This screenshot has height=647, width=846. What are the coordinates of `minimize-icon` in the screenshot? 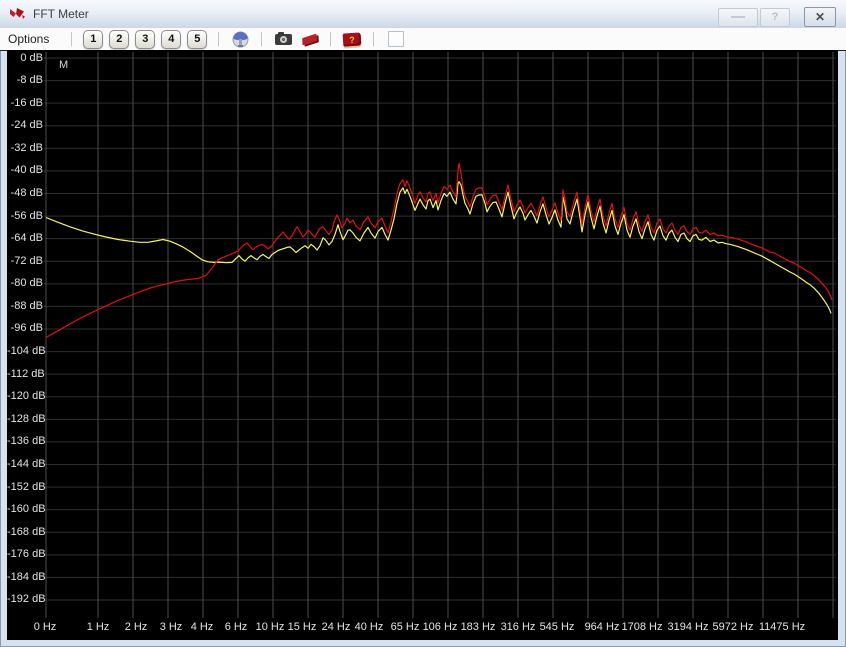 It's located at (738, 17).